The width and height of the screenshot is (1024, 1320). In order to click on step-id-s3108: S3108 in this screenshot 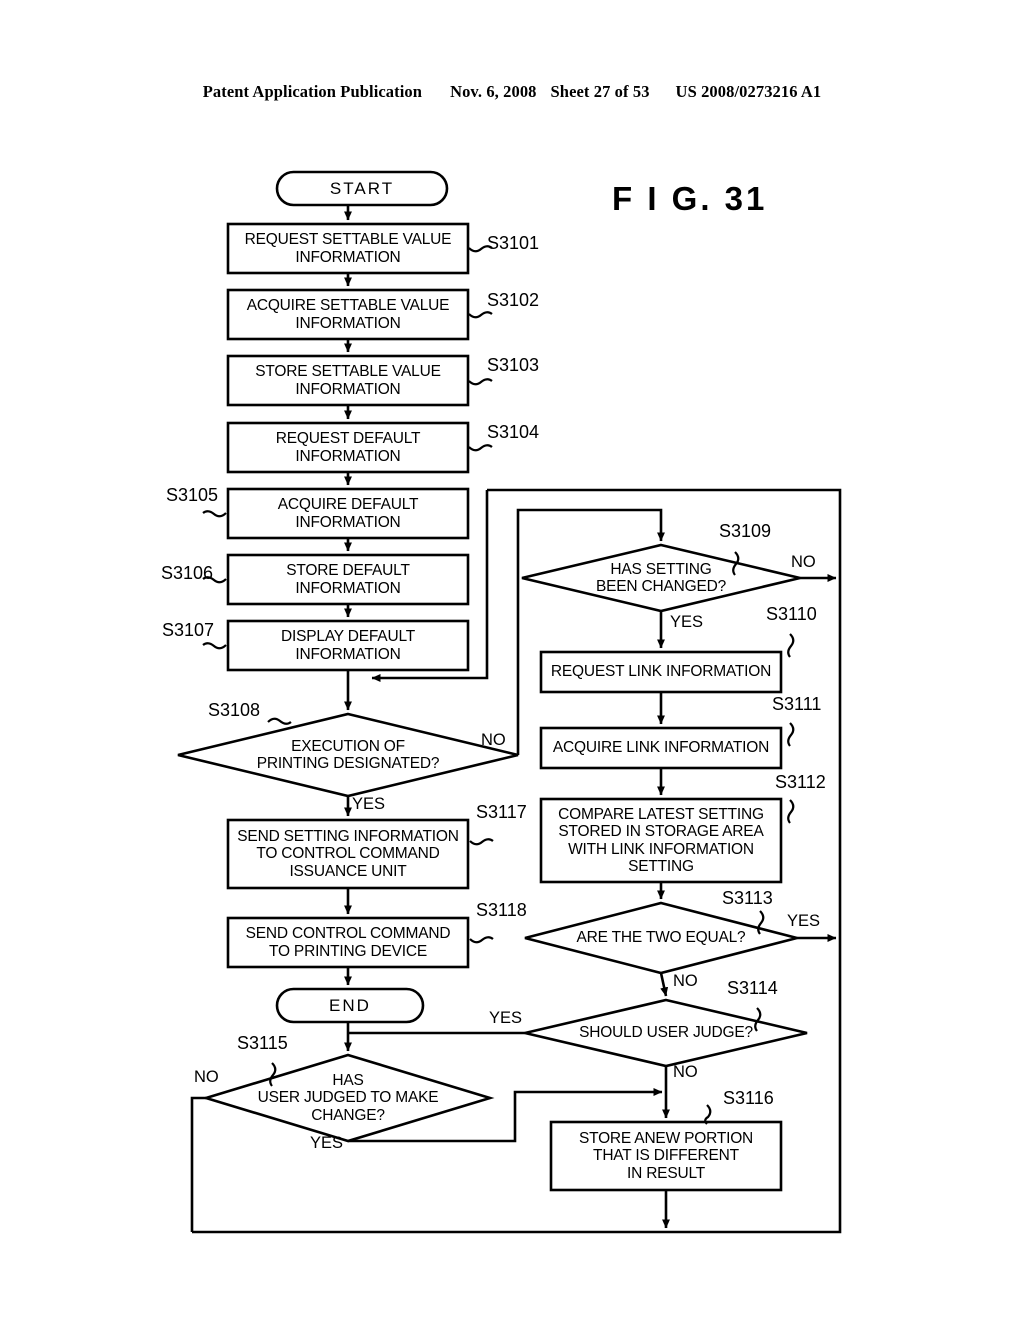, I will do `click(234, 710)`.